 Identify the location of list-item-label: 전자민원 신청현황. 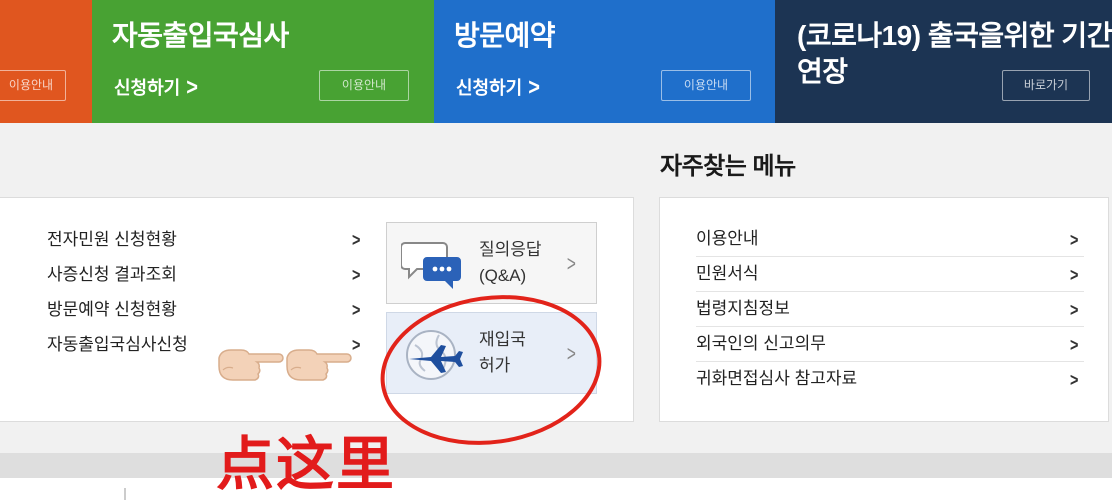
(112, 239).